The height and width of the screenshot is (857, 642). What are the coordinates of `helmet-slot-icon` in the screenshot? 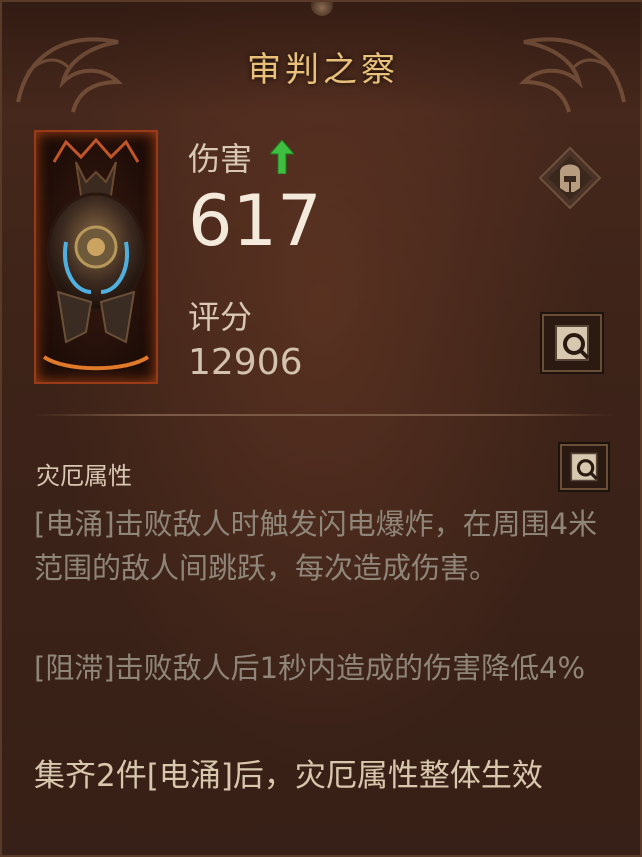 It's located at (570, 178).